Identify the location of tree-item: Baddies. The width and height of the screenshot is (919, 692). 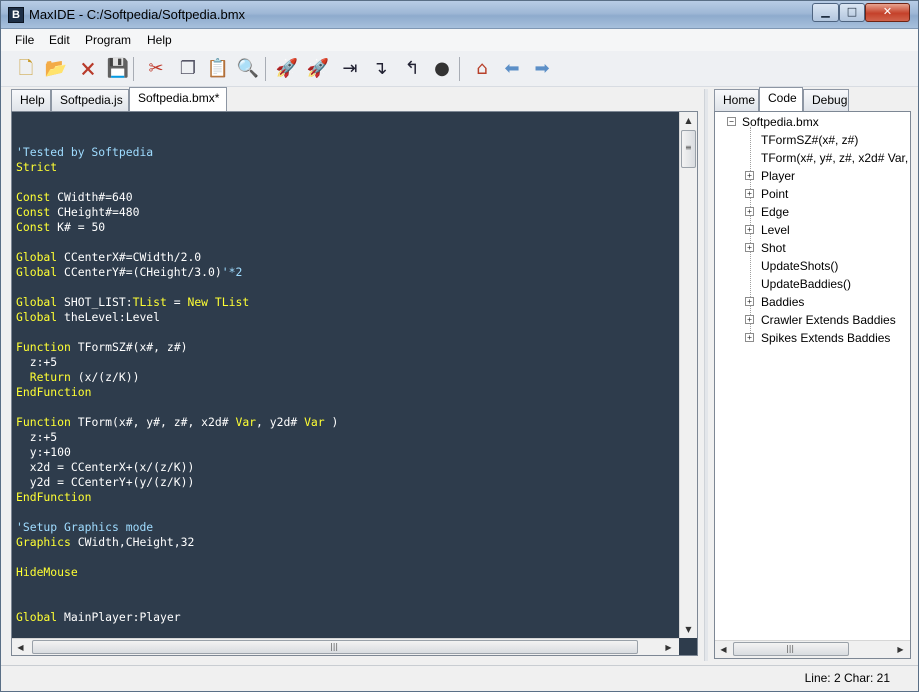
(782, 302).